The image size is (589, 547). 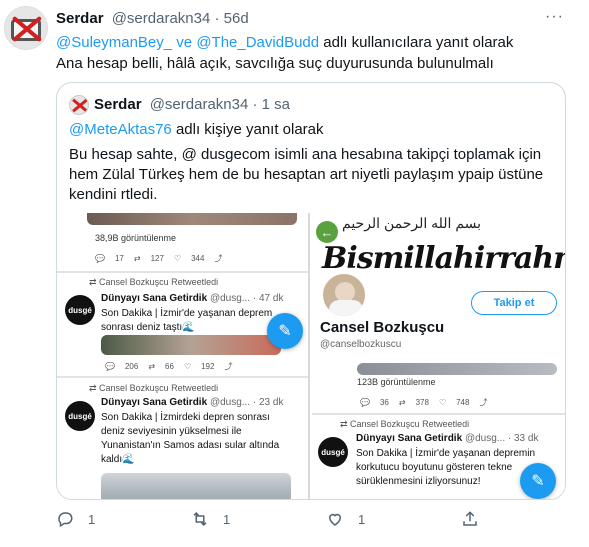 I want to click on mini-reply-count: 206, so click(x=131, y=366).